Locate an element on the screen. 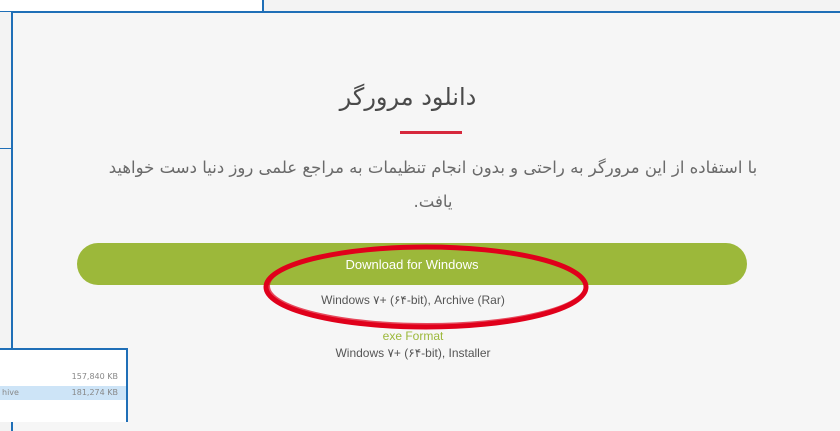  page-title: دانلود مرورگر is located at coordinates (408, 97).